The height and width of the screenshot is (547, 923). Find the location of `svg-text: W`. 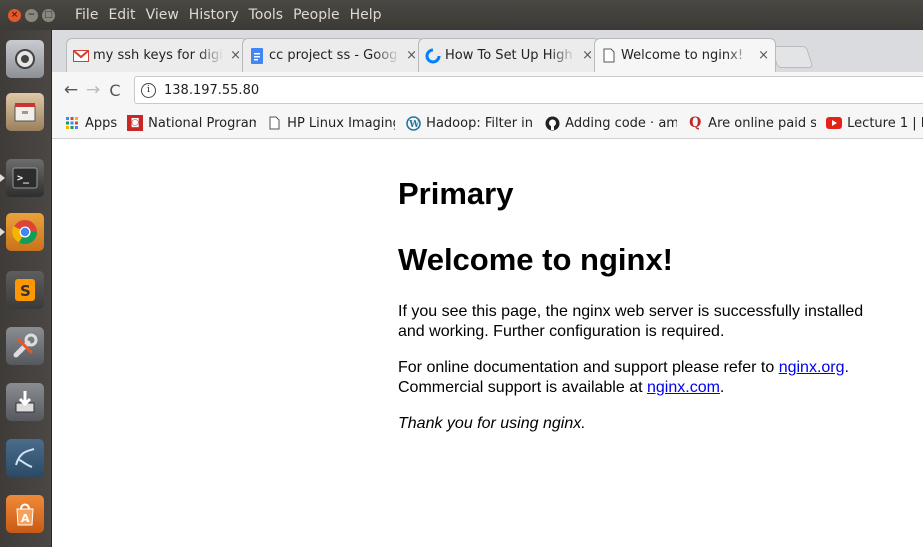

svg-text: W is located at coordinates (414, 125).